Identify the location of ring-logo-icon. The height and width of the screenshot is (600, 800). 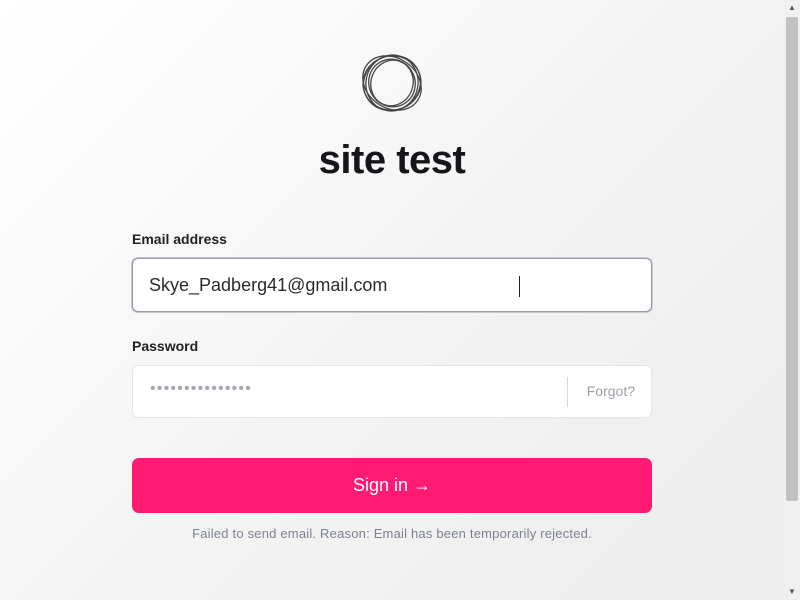
(392, 83).